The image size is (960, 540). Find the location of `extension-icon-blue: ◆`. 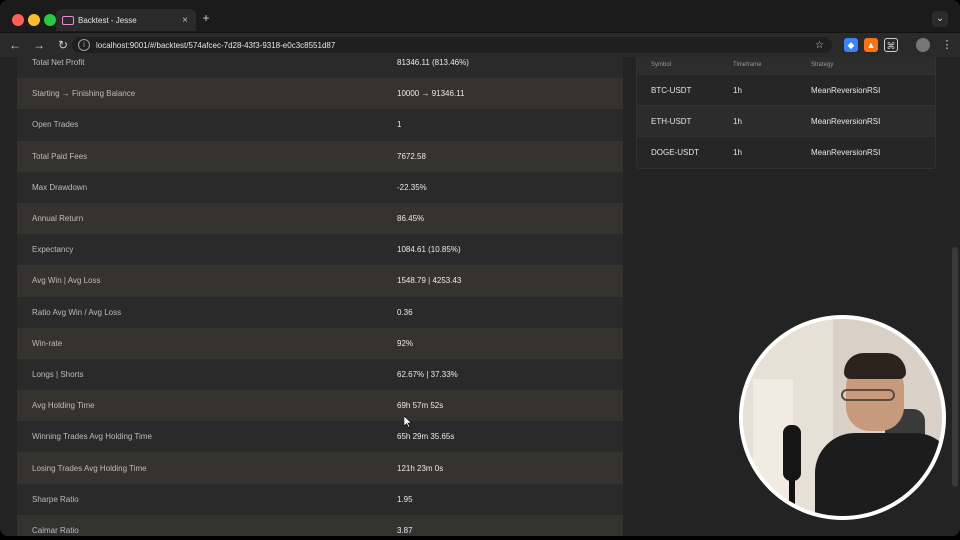

extension-icon-blue: ◆ is located at coordinates (851, 45).